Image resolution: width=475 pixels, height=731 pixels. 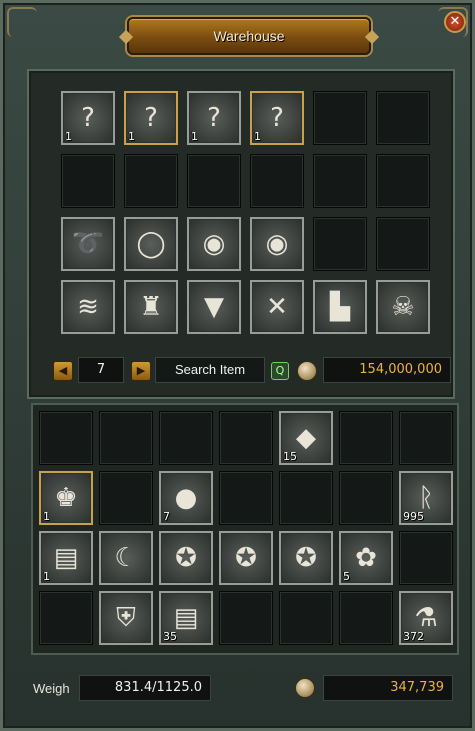 I want to click on weight-value: 831.4/1125.0, so click(x=145, y=688).